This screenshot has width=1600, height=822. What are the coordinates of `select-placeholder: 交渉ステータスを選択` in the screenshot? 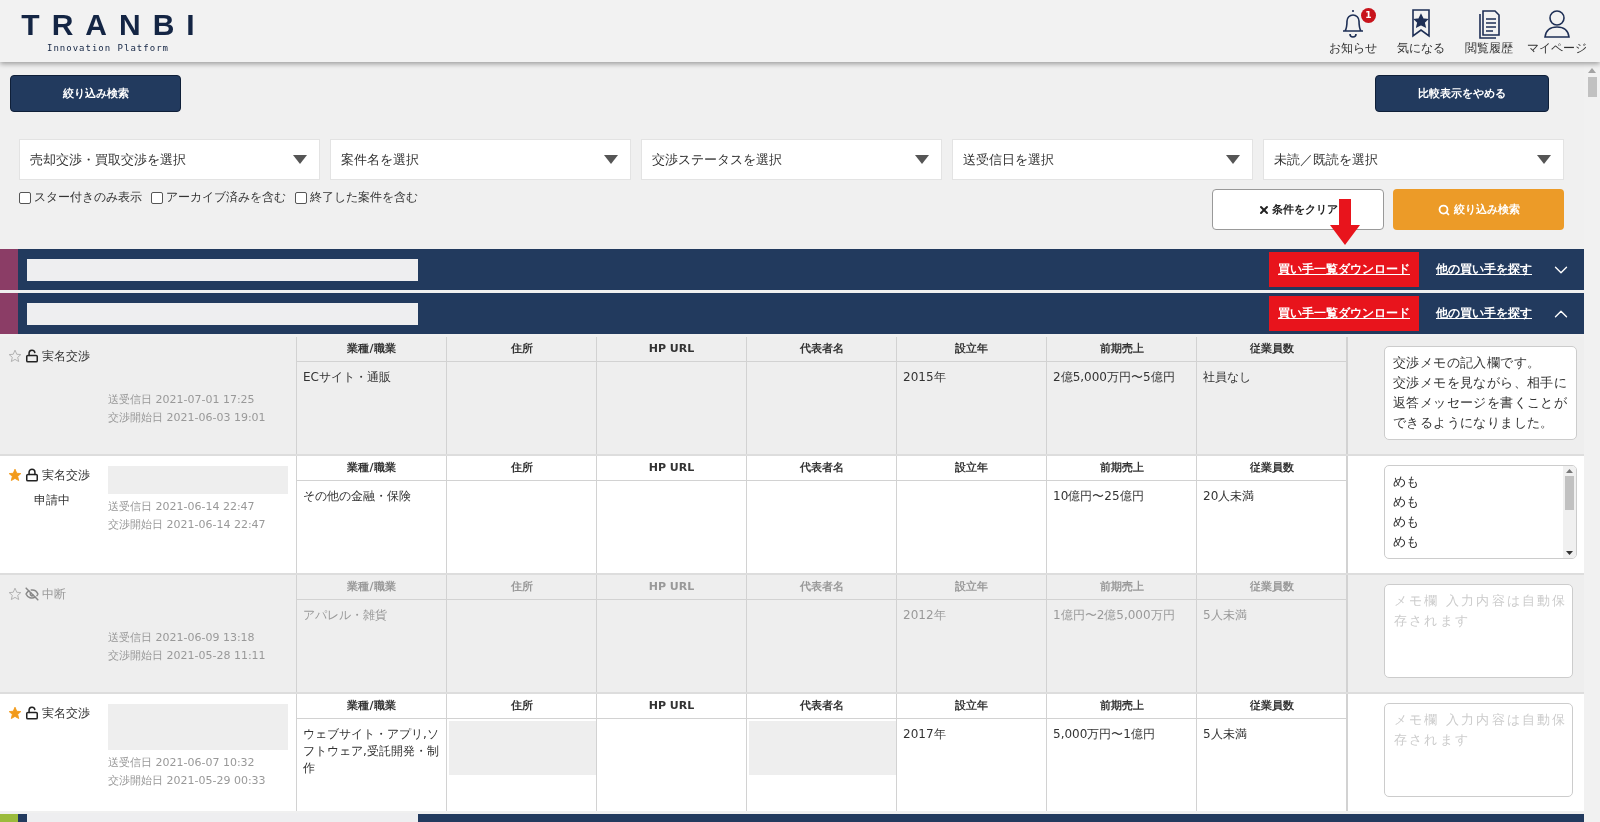 It's located at (717, 159).